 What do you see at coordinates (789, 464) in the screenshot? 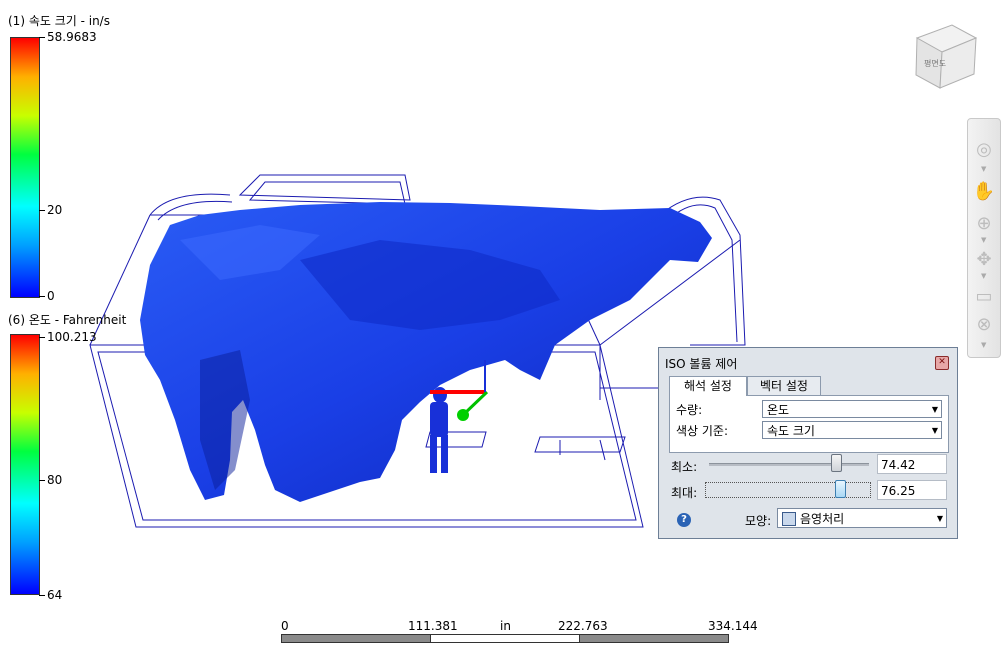
I see `min-slider` at bounding box center [789, 464].